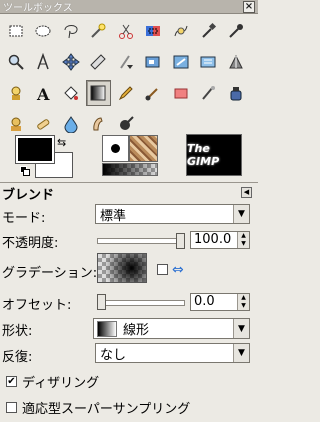 This screenshot has height=422, width=320. Describe the element at coordinates (143, 148) in the screenshot. I see `pattern-preview` at that location.